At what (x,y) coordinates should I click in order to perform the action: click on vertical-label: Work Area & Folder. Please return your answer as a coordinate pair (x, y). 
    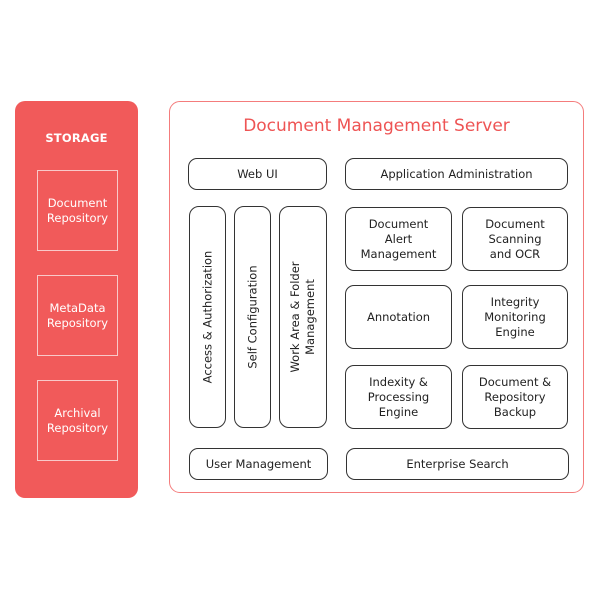
    Looking at the image, I should click on (295, 317).